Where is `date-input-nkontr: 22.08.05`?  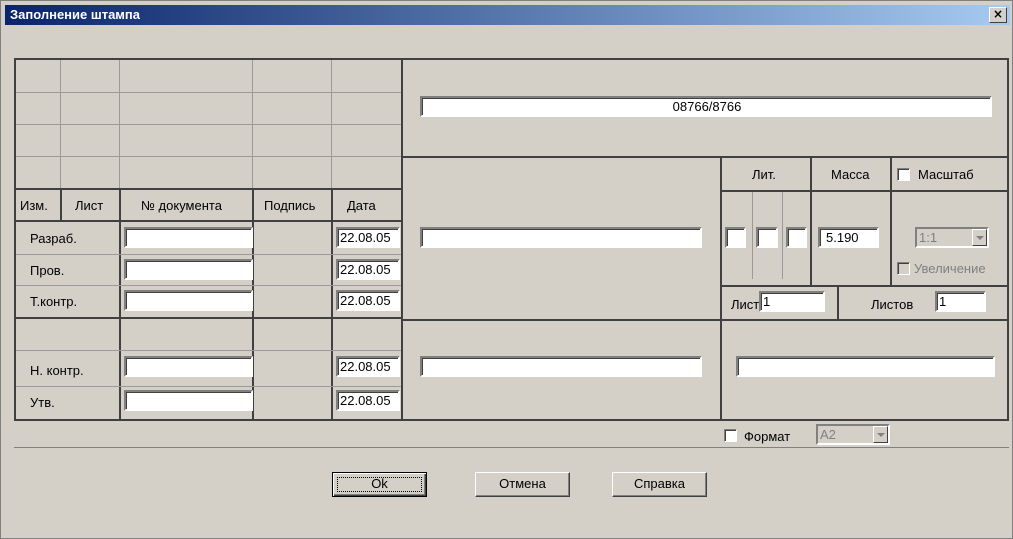
date-input-nkontr: 22.08.05 is located at coordinates (368, 366).